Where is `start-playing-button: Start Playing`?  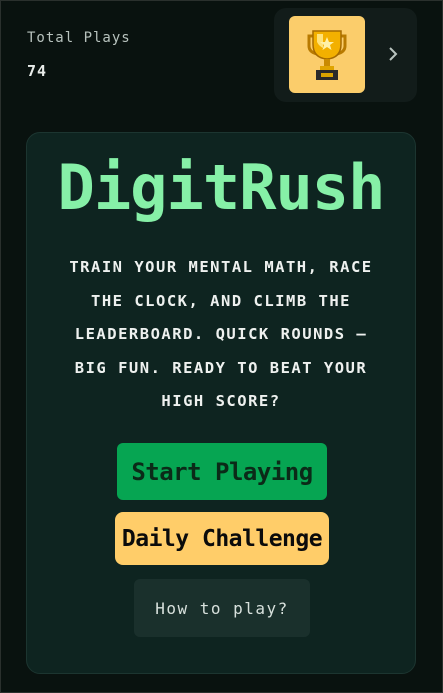
start-playing-button: Start Playing is located at coordinates (222, 471).